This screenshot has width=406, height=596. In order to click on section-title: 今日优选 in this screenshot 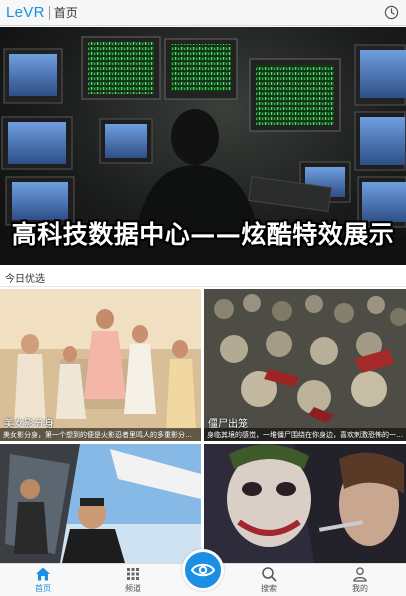, I will do `click(25, 279)`.